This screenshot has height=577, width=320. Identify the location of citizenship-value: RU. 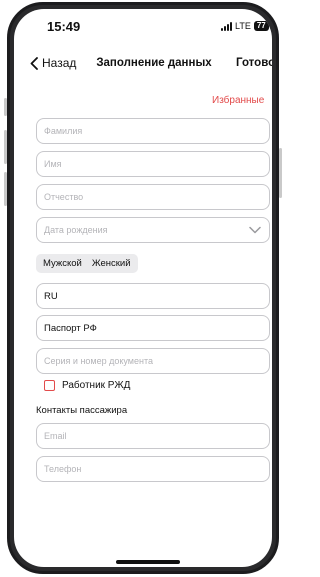
(51, 296).